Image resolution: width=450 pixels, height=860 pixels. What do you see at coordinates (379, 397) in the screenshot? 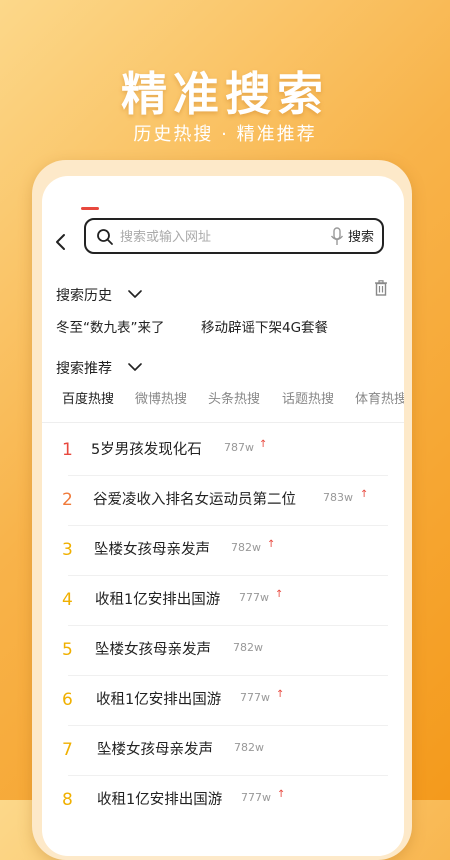
I see `tab-sports: 体育热搜` at bounding box center [379, 397].